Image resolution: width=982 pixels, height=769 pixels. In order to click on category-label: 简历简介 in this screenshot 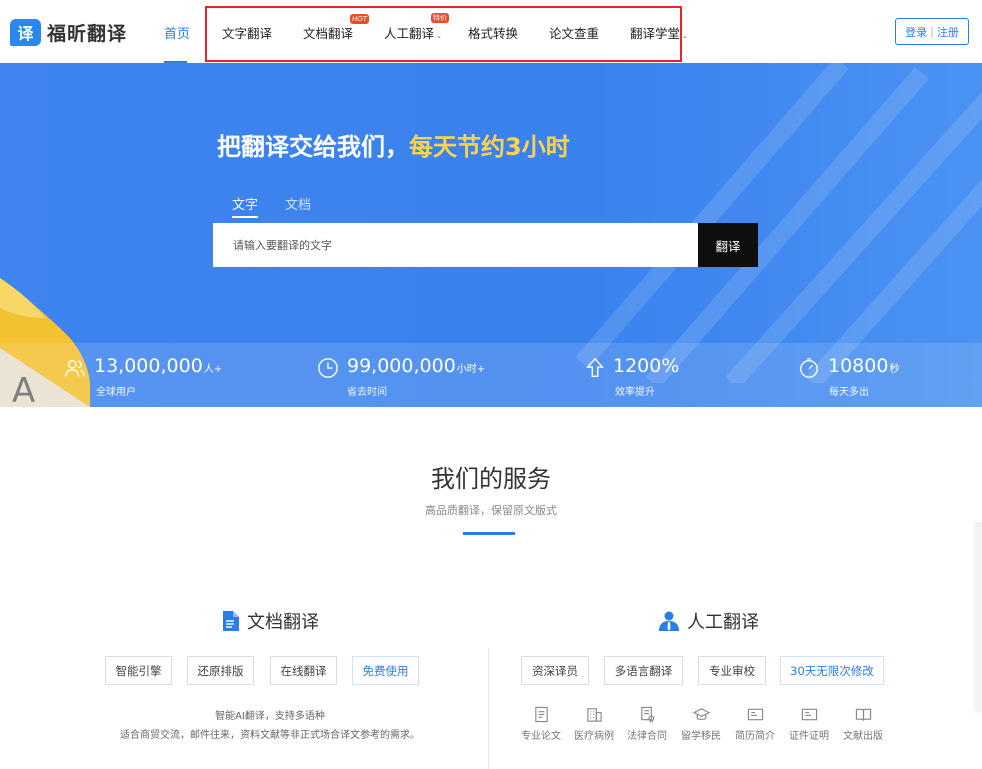, I will do `click(755, 736)`.